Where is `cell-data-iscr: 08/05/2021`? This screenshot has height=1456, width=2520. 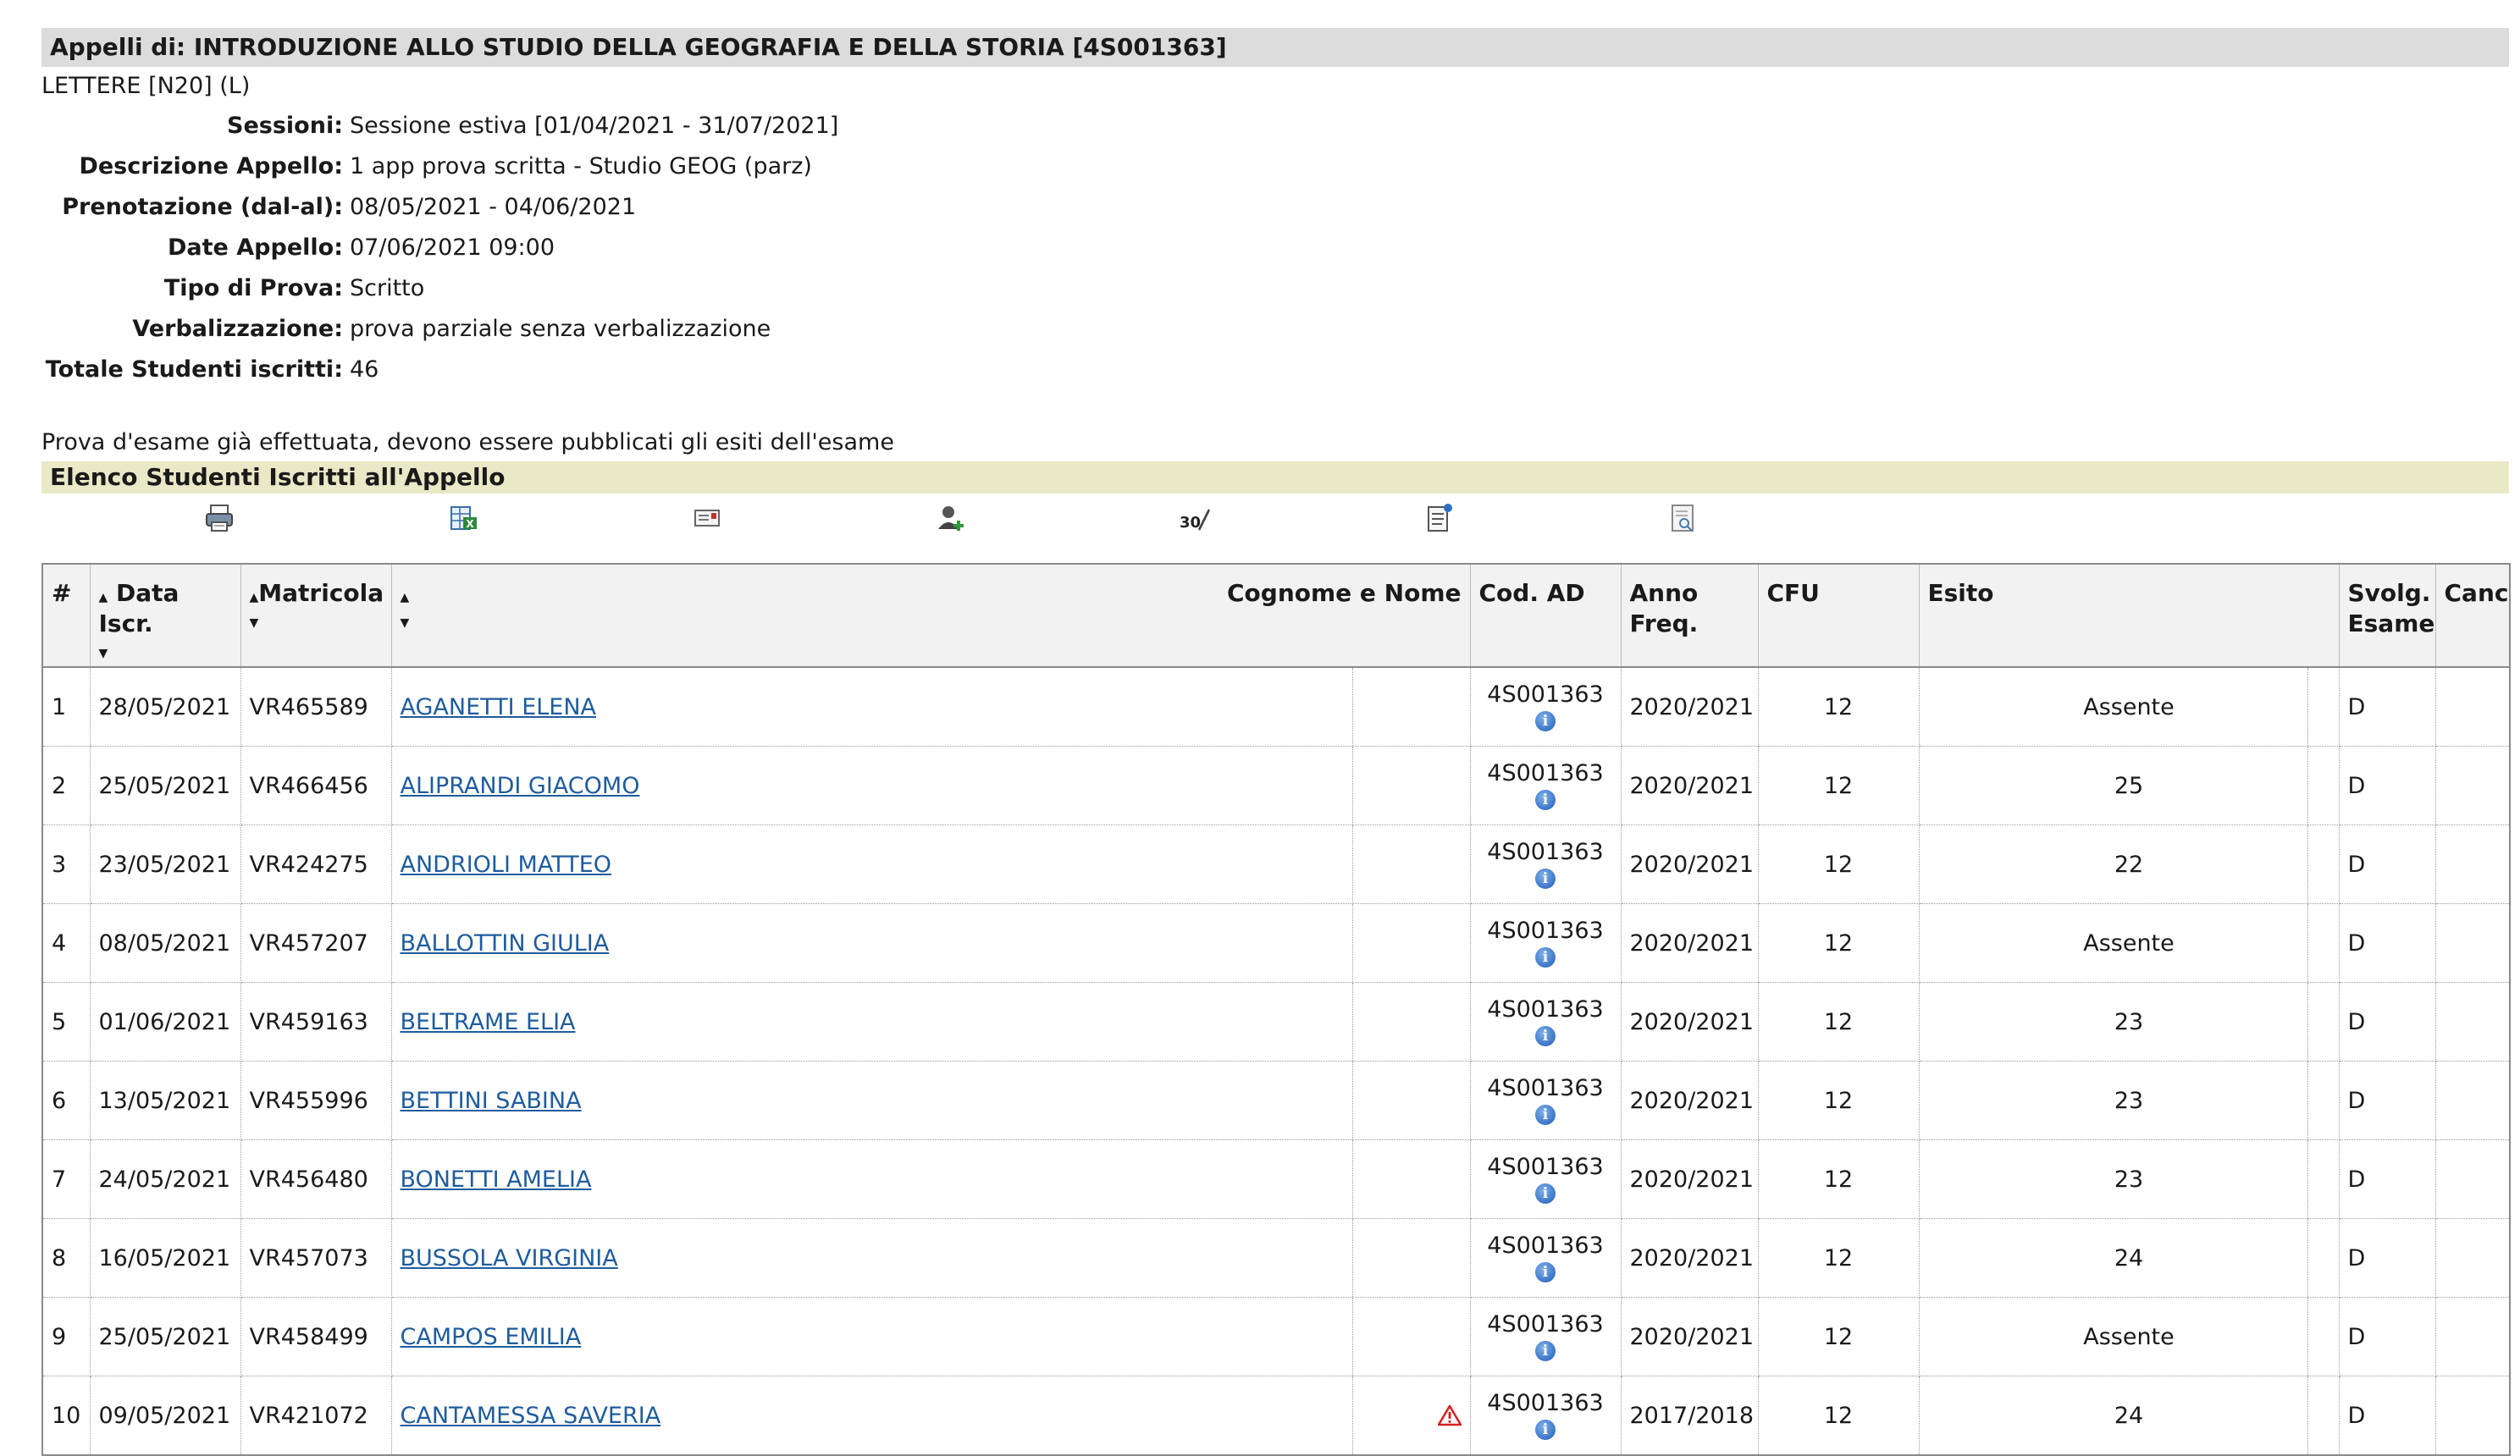 cell-data-iscr: 08/05/2021 is located at coordinates (165, 943).